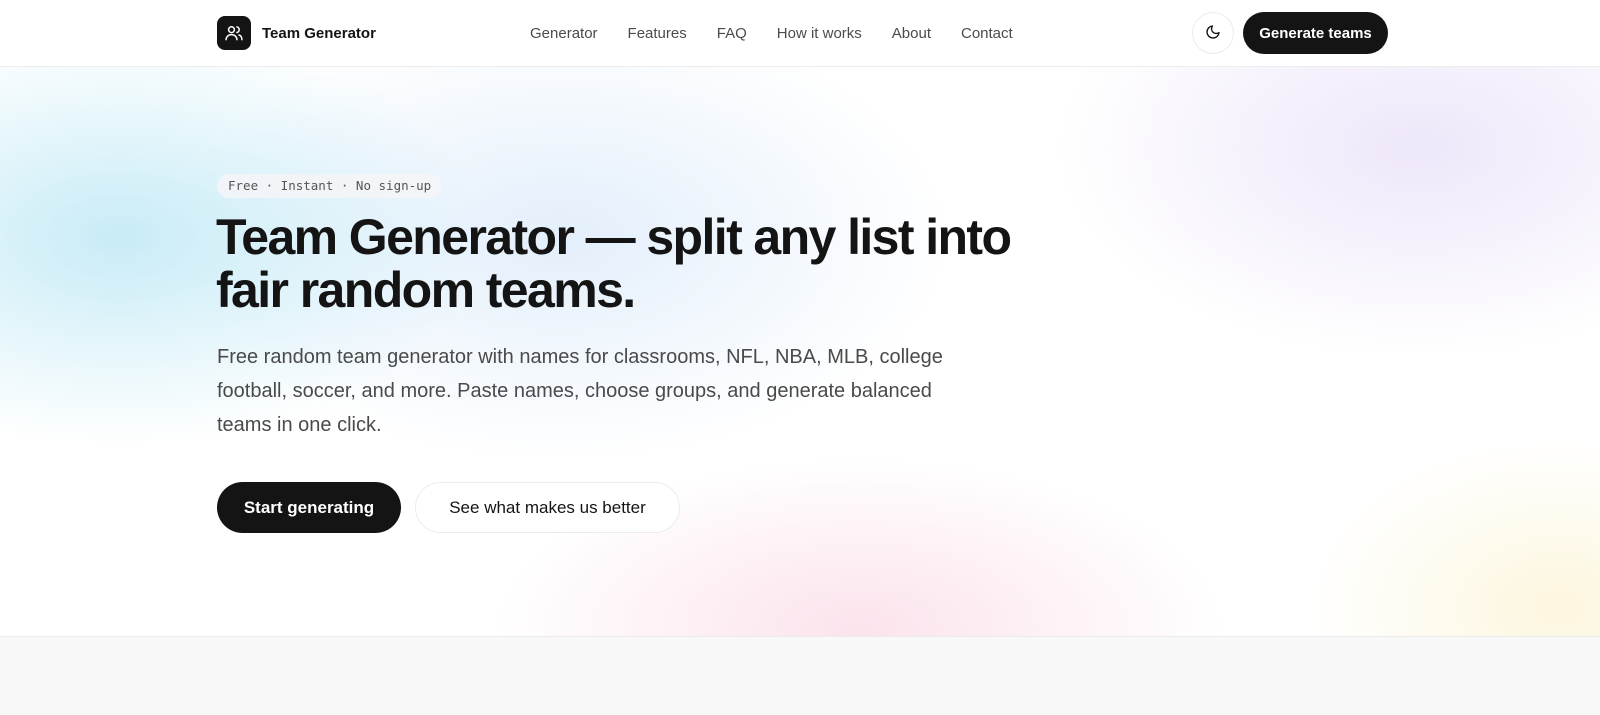  Describe the element at coordinates (319, 33) in the screenshot. I see `brand-name: Team Generator` at that location.